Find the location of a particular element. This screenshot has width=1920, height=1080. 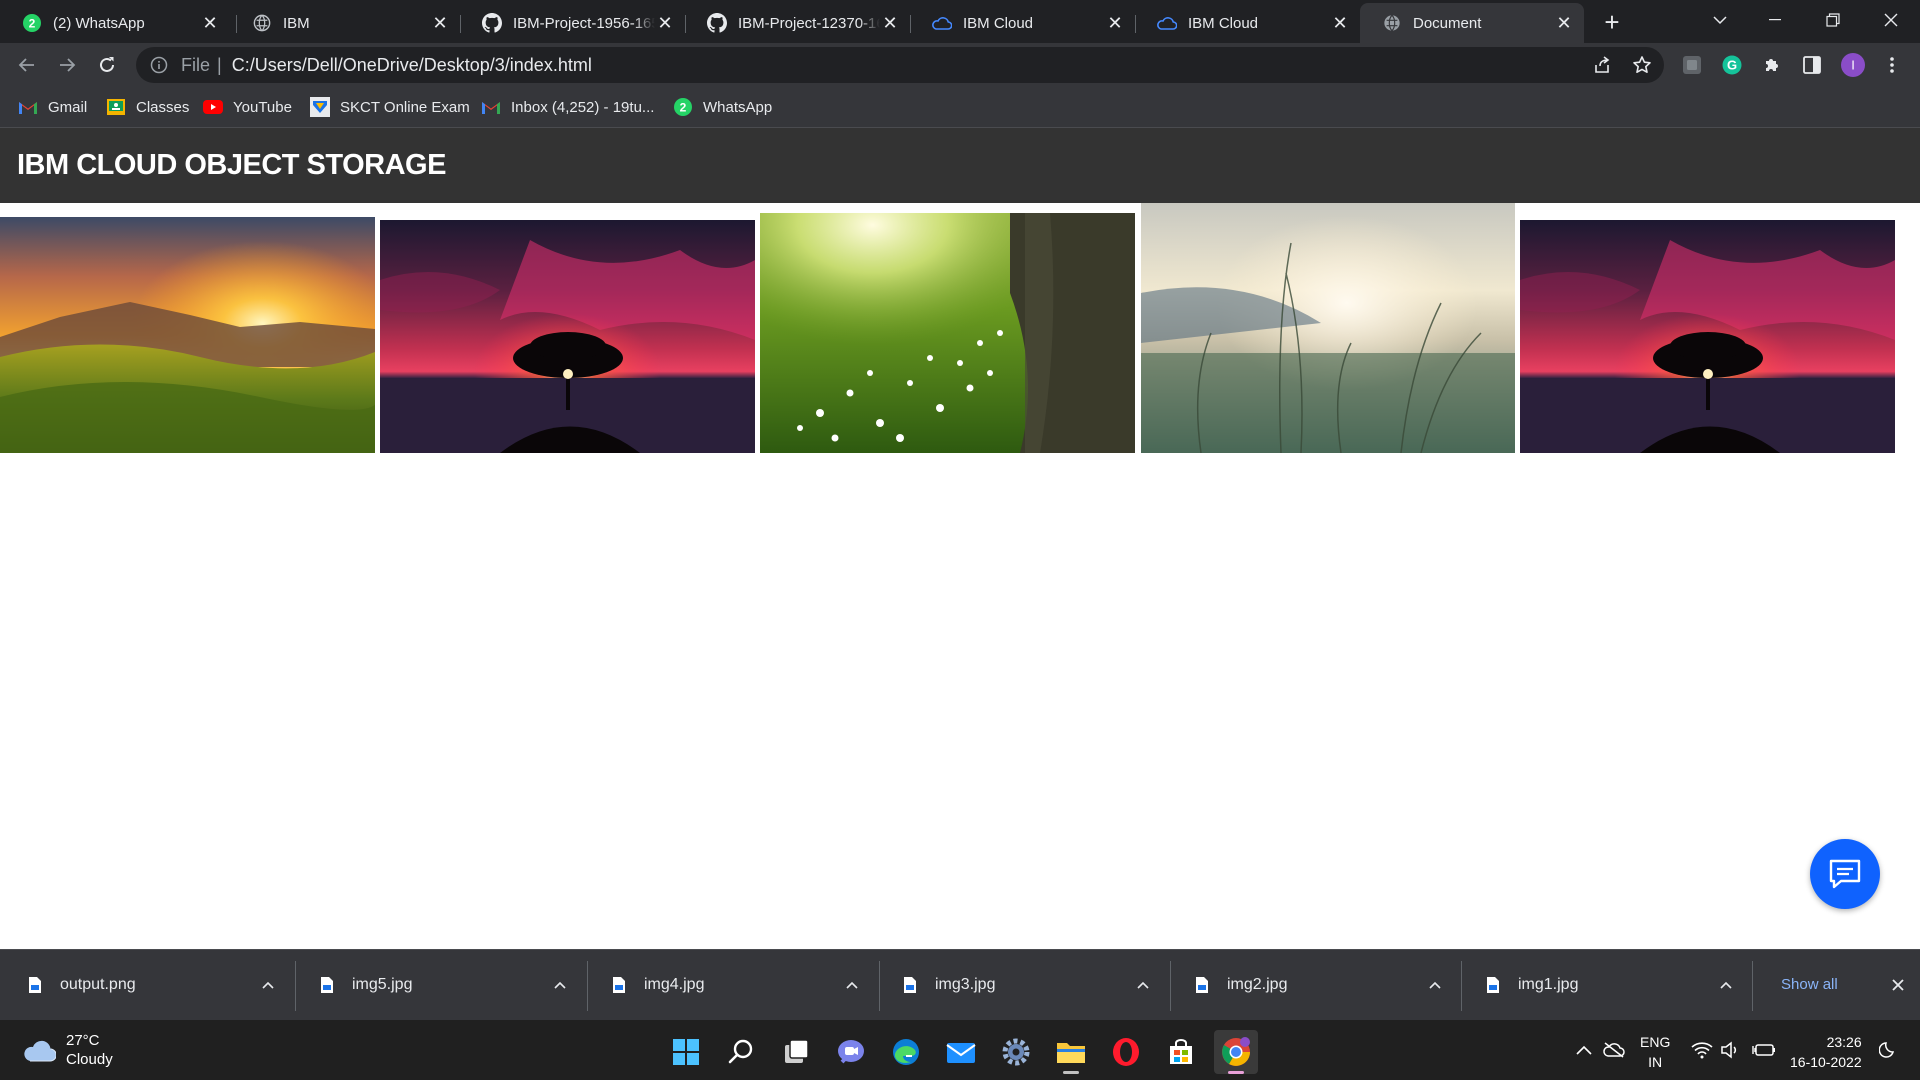

bookmark-gmail: Gmail is located at coordinates (52, 107).